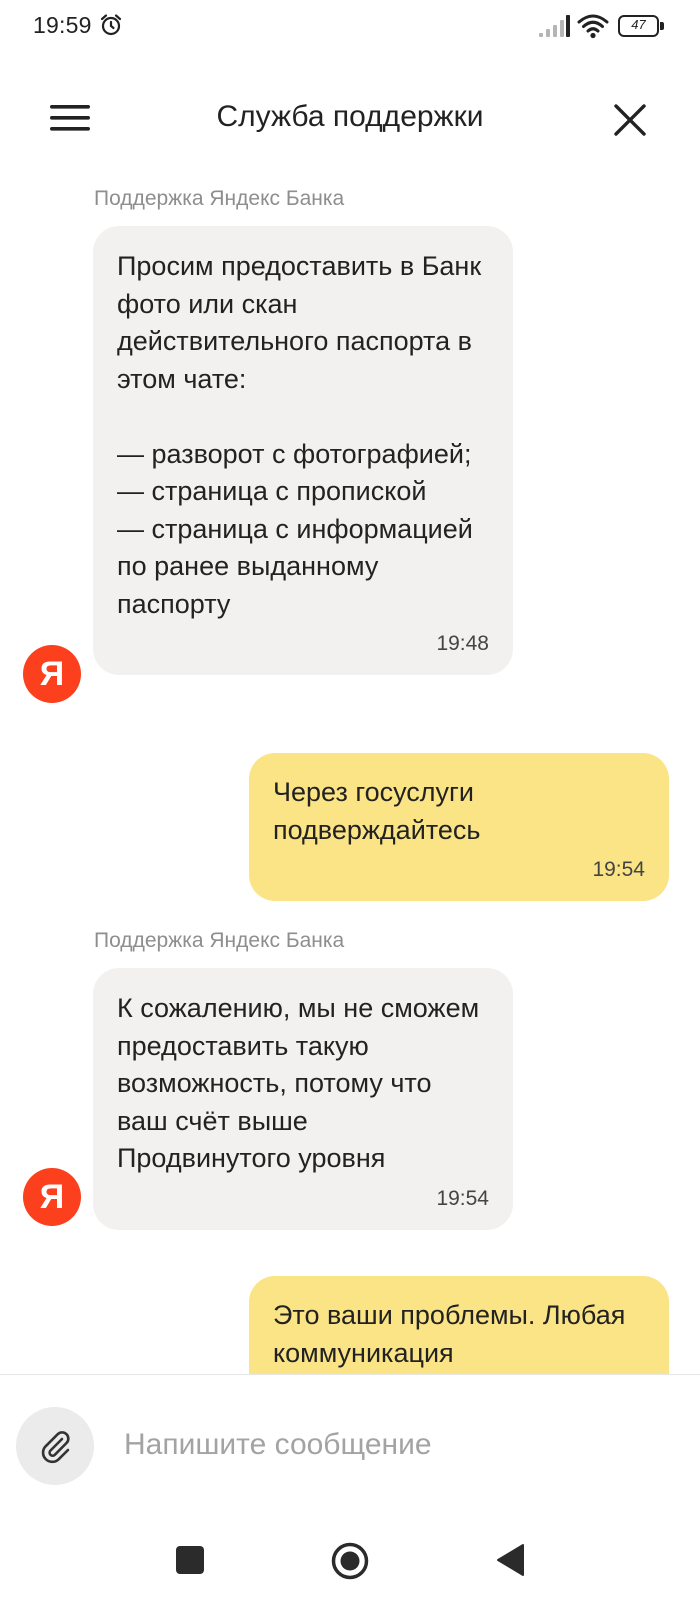 The height and width of the screenshot is (1604, 700). Describe the element at coordinates (350, 27) in the screenshot. I see `status-bar: 19:59 47` at that location.